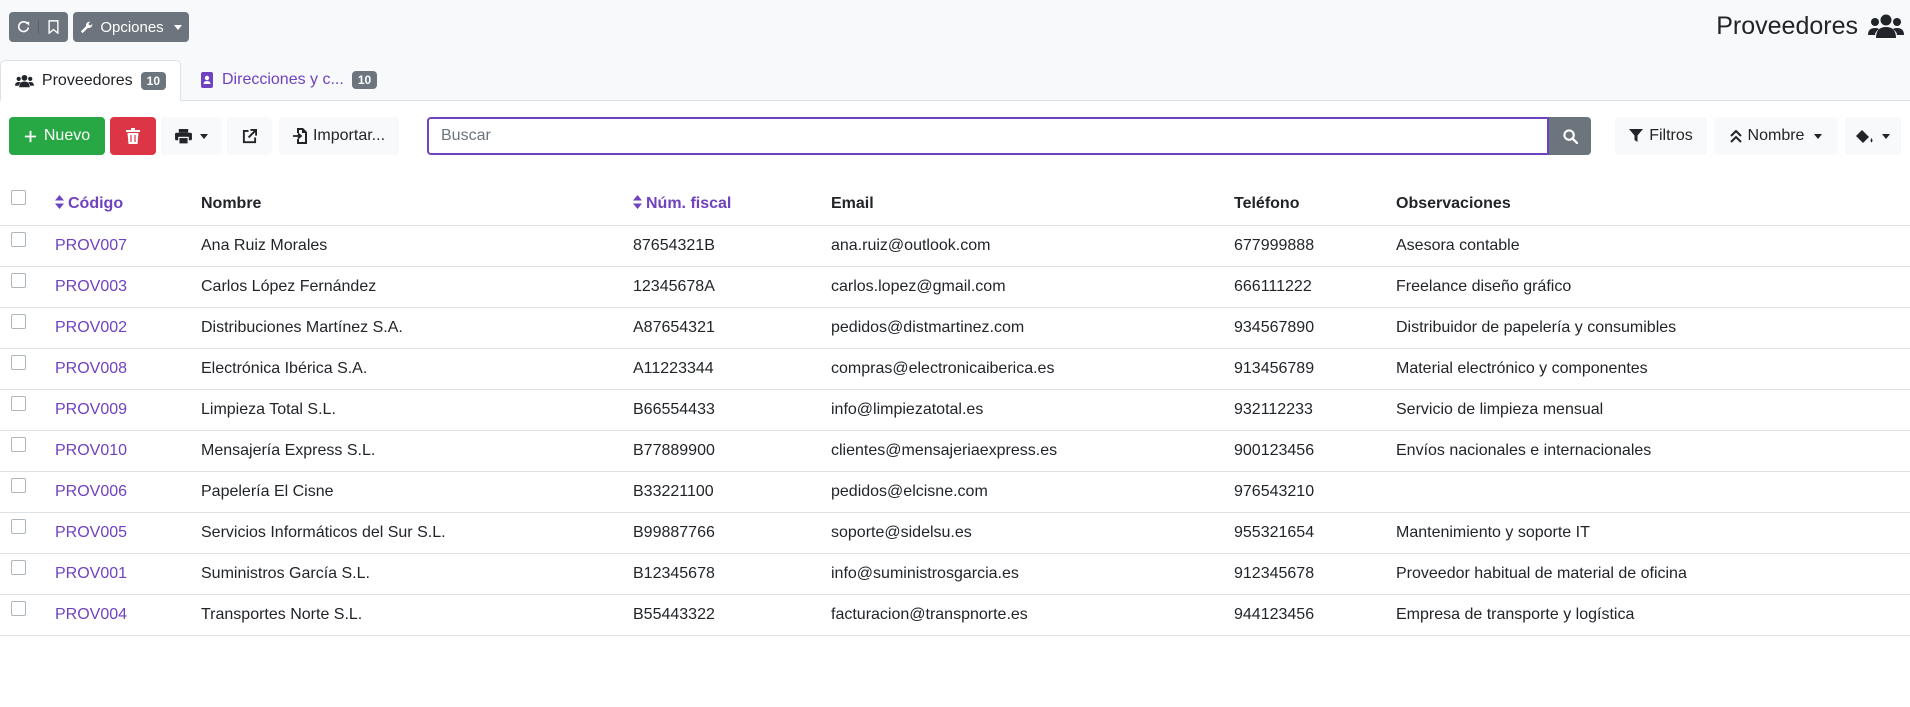 The width and height of the screenshot is (1910, 707). Describe the element at coordinates (1873, 136) in the screenshot. I see `color-rules-dropdown` at that location.